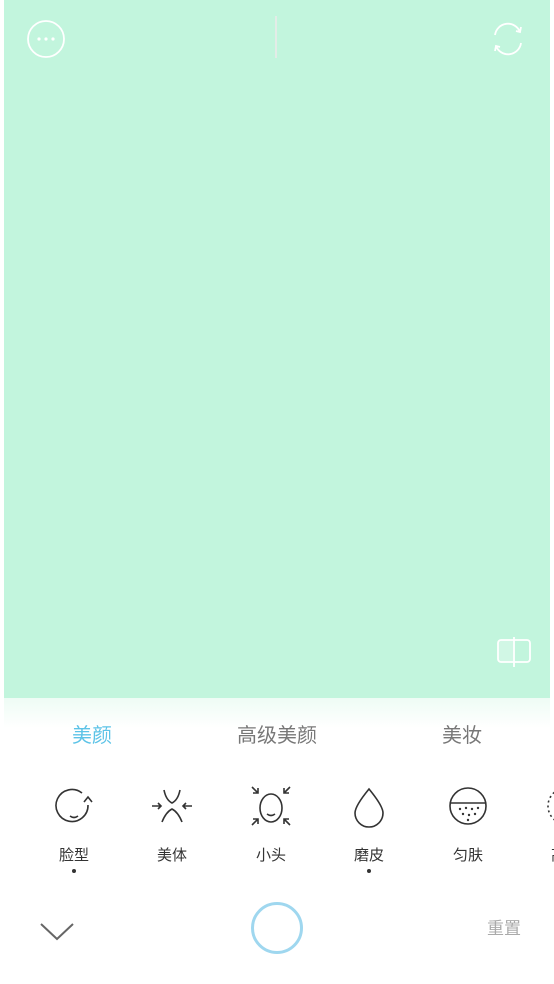 The image size is (554, 984). What do you see at coordinates (74, 830) in the screenshot?
I see `tool-face-shape: 脸型` at bounding box center [74, 830].